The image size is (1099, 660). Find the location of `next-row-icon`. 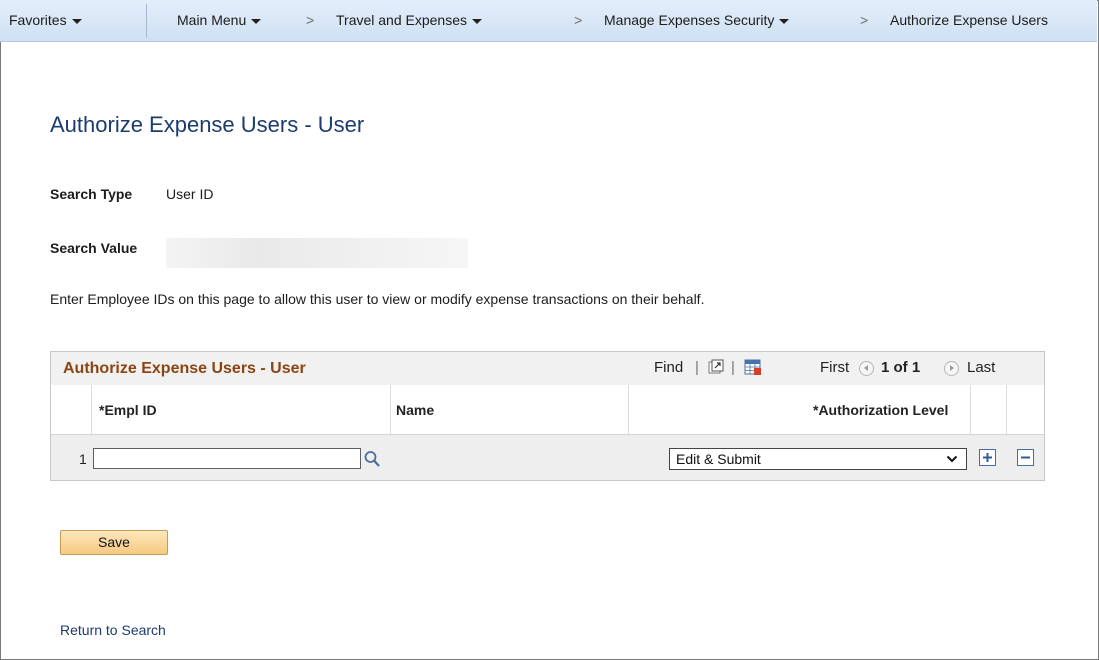

next-row-icon is located at coordinates (951, 368).